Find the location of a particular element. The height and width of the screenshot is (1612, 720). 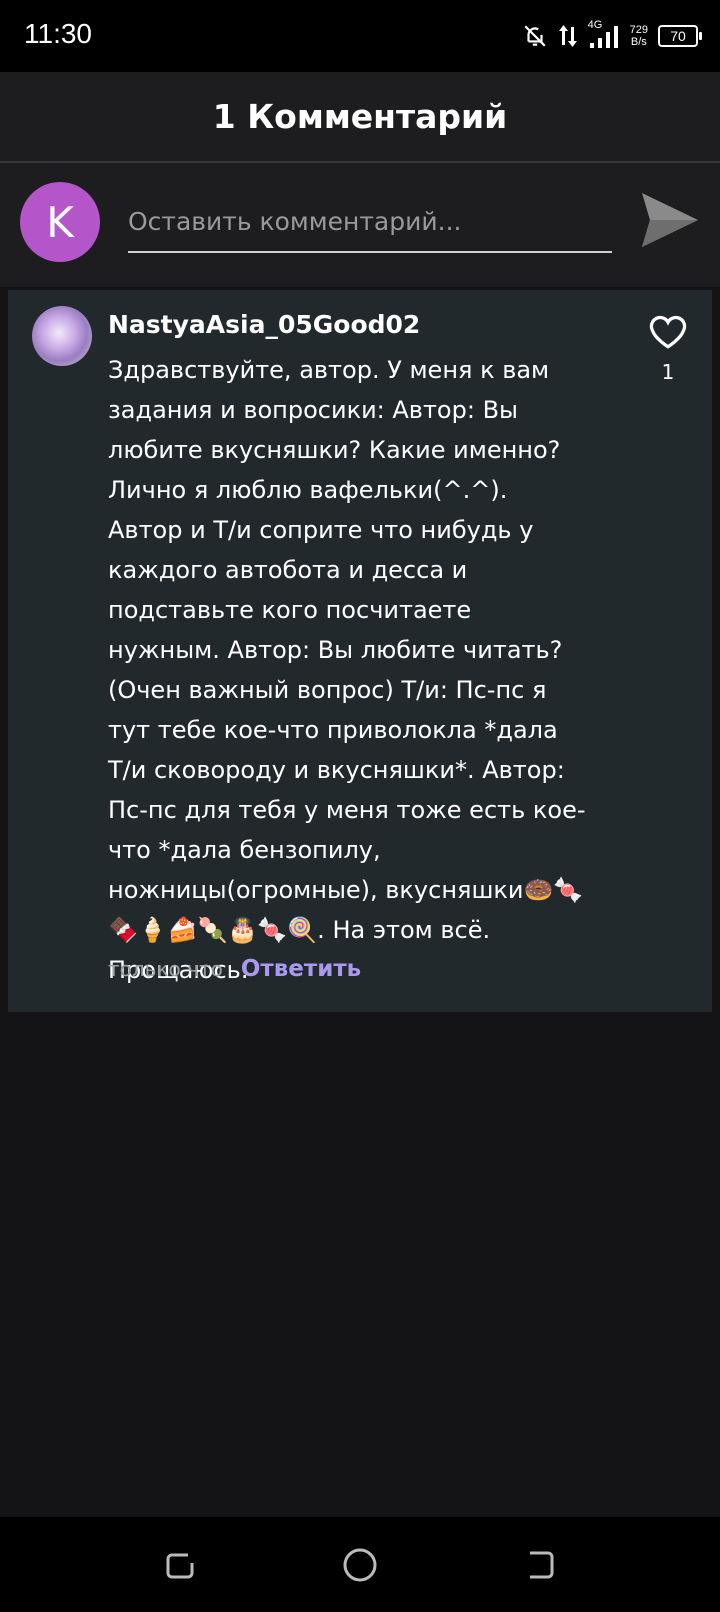

network-speed: 729 B/s is located at coordinates (639, 36).